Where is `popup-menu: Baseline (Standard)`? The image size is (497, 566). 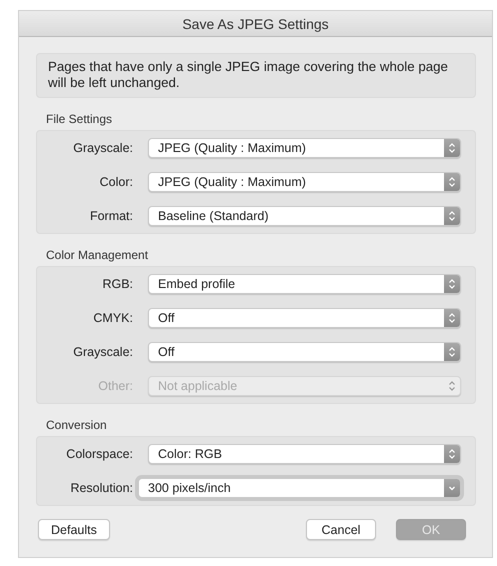
popup-menu: Baseline (Standard) is located at coordinates (304, 216).